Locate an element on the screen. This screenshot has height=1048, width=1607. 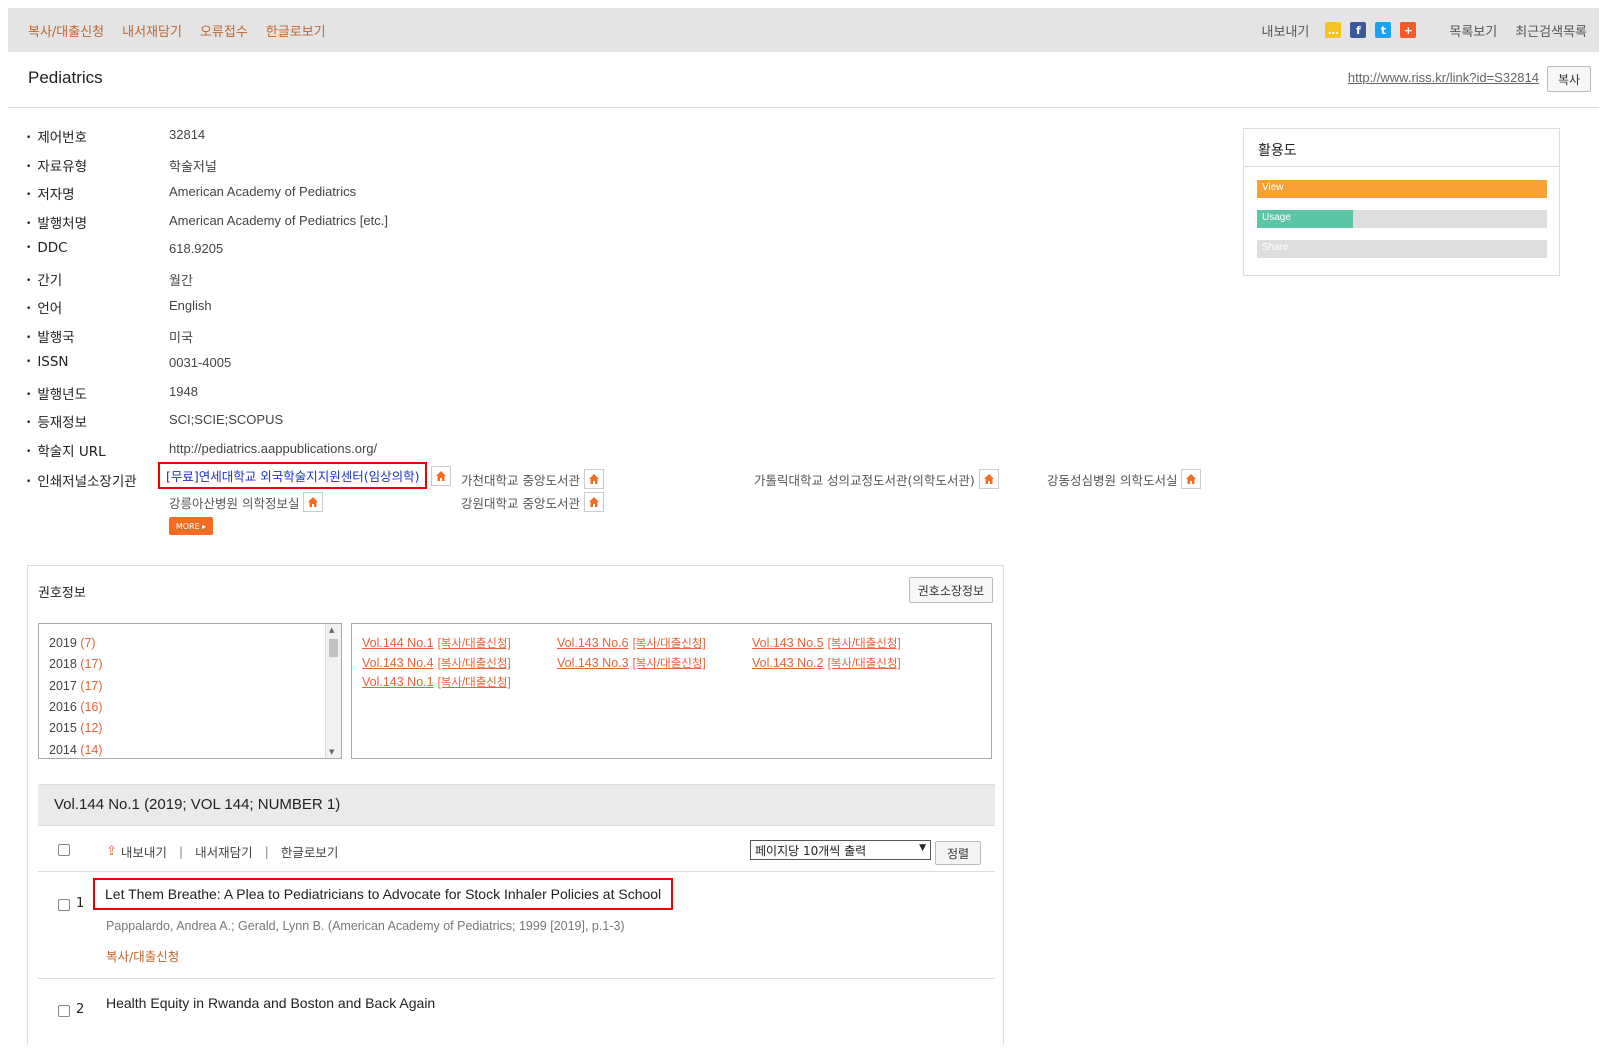
usage-bar-label: Usage is located at coordinates (1276, 217).